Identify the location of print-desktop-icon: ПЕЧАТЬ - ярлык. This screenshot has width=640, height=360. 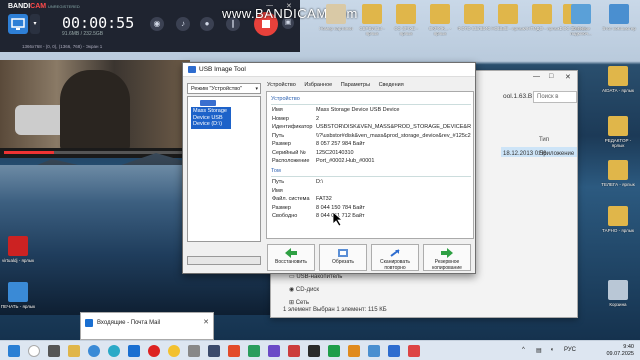
(18, 295).